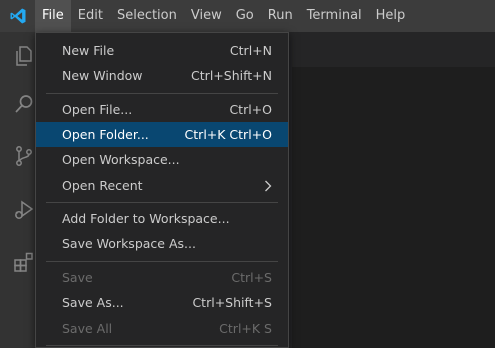 This screenshot has height=348, width=495. What do you see at coordinates (87, 328) in the screenshot?
I see `menu-item-label: Save All` at bounding box center [87, 328].